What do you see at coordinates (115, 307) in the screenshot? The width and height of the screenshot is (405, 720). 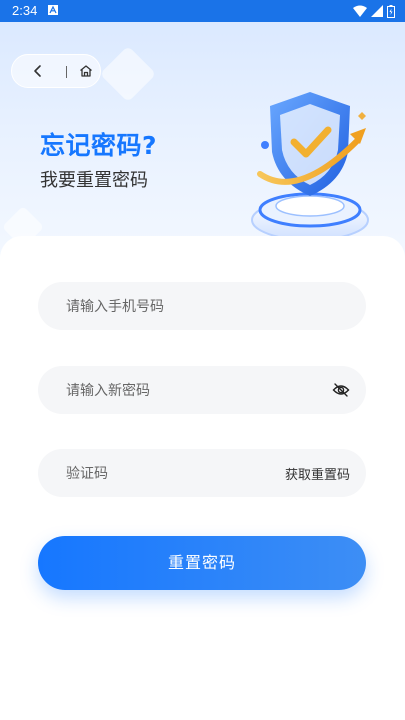 I see `phone-placeholder: 请输入手机号码` at bounding box center [115, 307].